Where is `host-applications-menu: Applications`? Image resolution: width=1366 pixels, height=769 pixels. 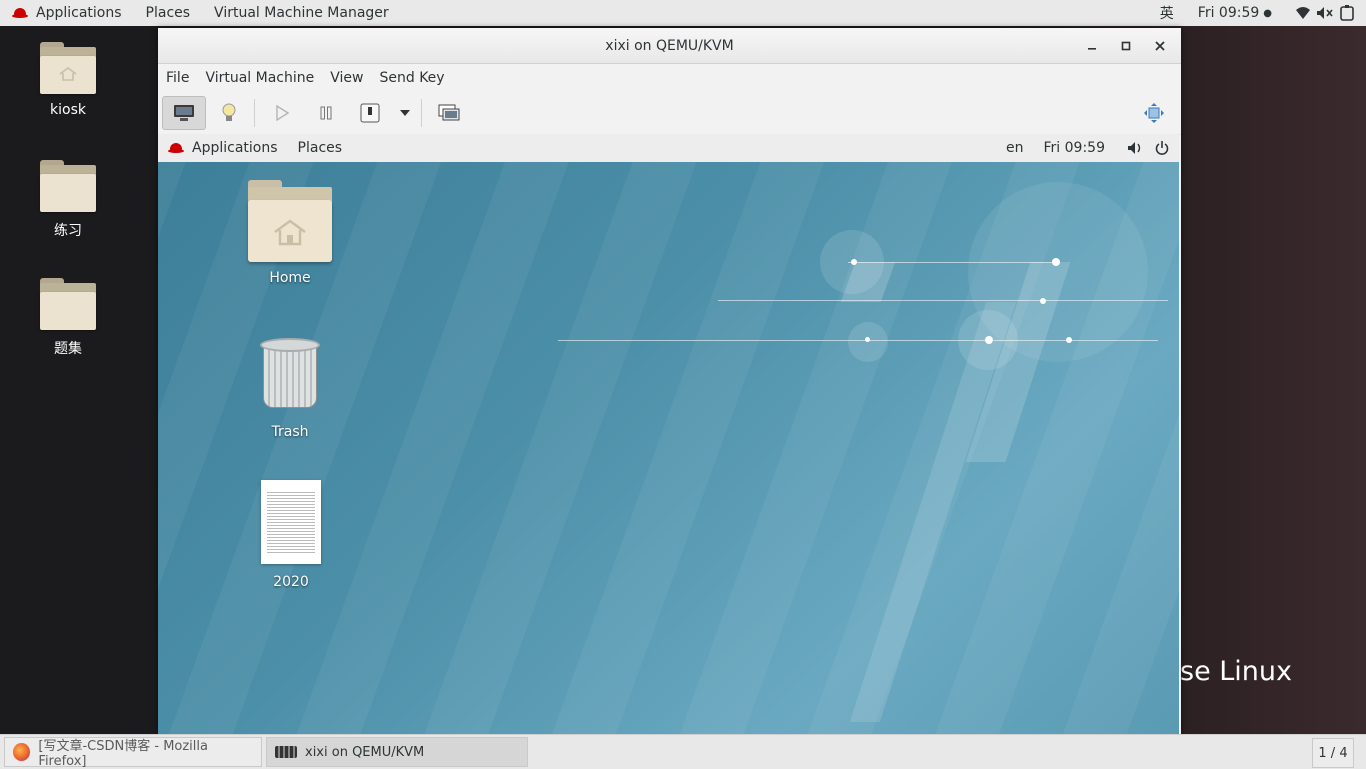
host-applications-menu: Applications is located at coordinates (67, 13).